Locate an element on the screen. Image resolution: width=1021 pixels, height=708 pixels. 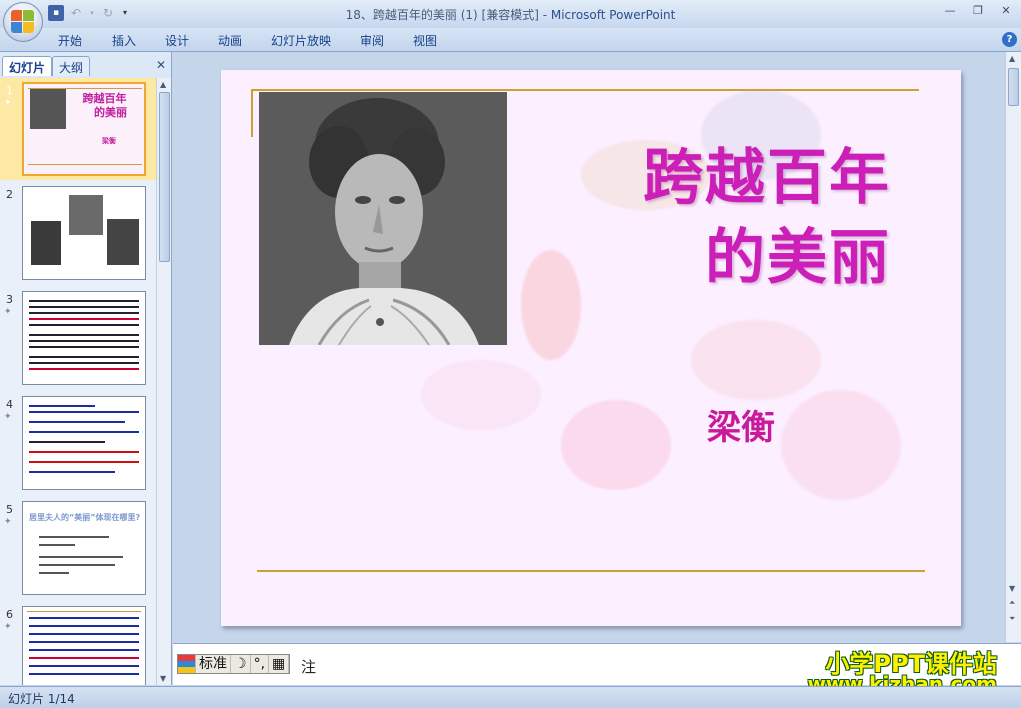
ribbon-tabs: 开始 插入 设计 动画 幻灯片放映 审阅 视图 ? is located at coordinates (510, 40).